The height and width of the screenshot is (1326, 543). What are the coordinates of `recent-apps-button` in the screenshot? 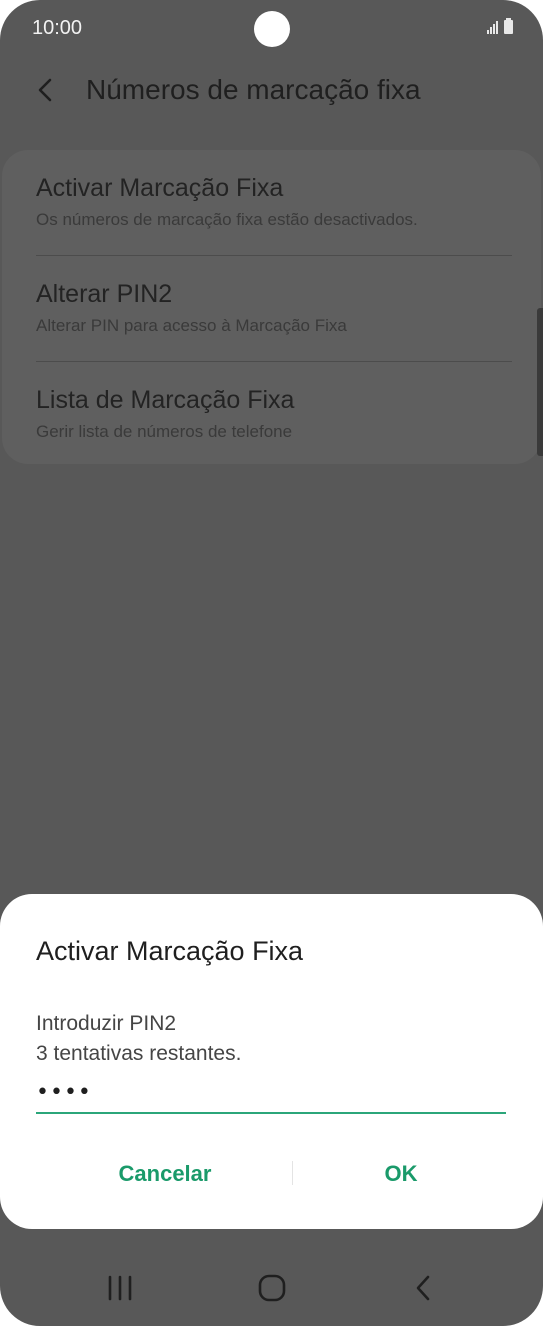 It's located at (120, 1288).